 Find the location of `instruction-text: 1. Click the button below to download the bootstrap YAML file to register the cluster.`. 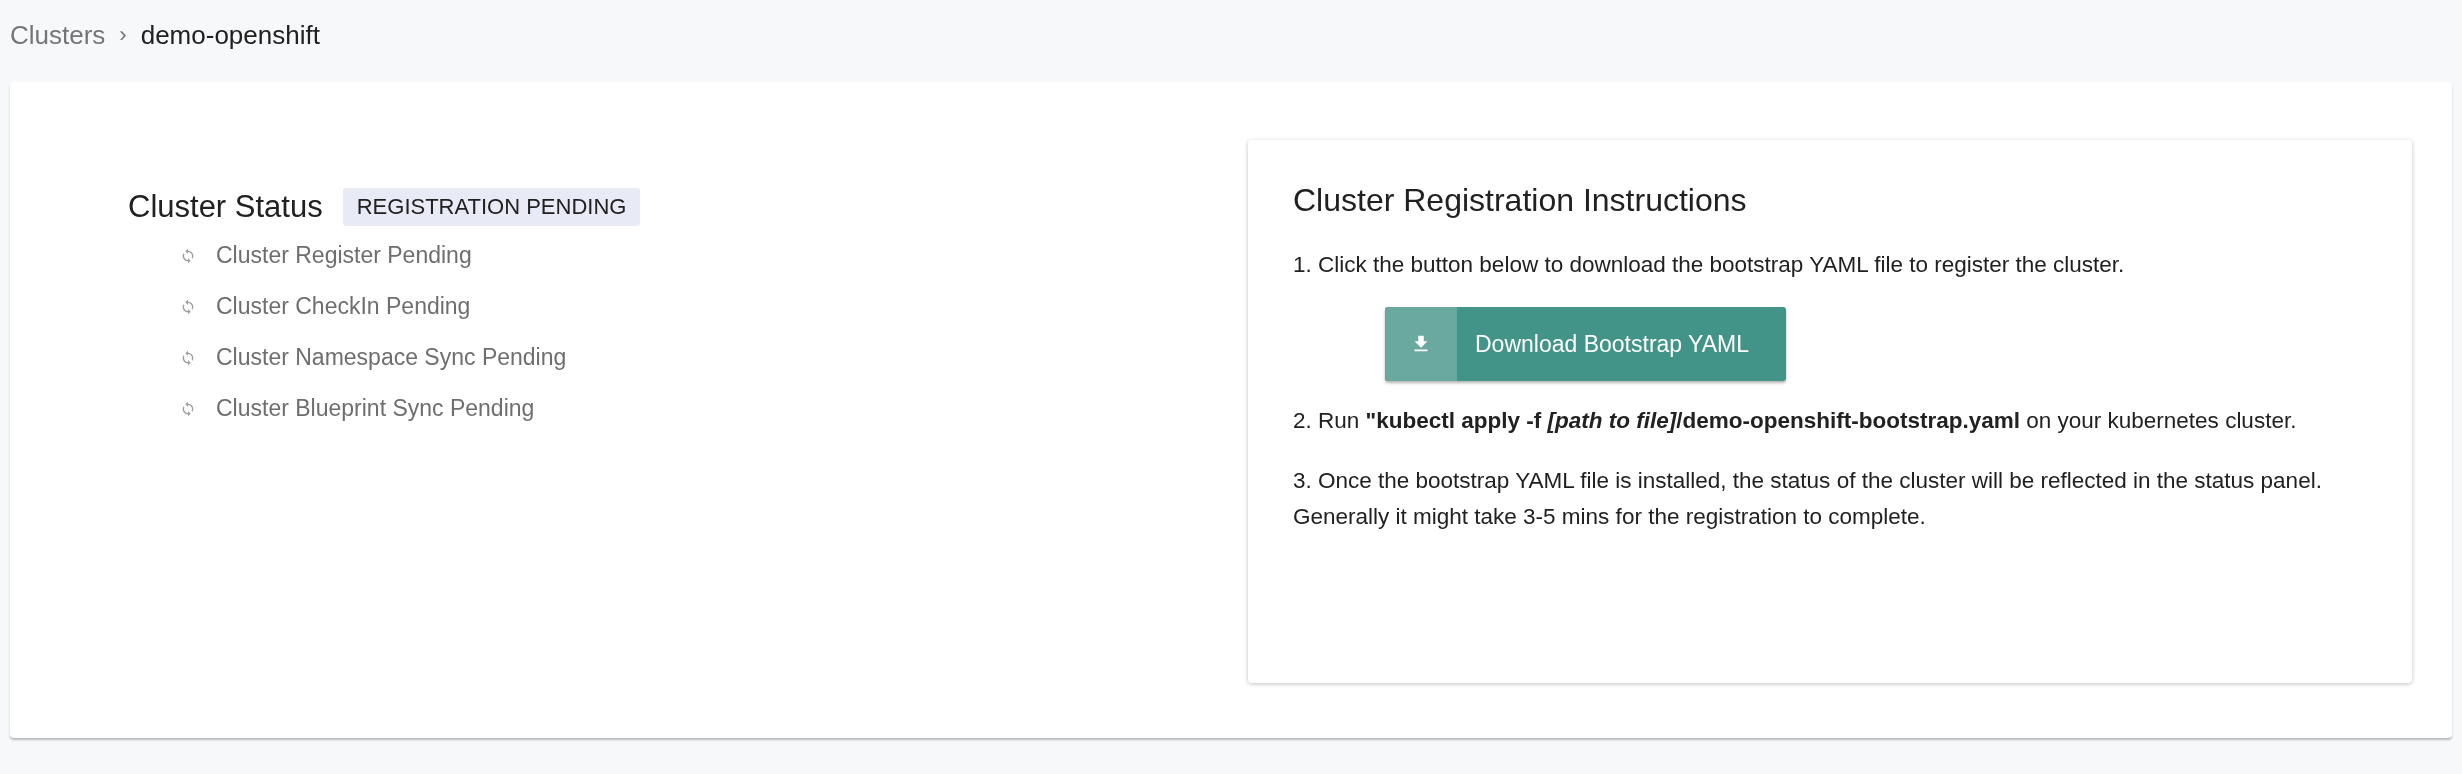

instruction-text: 1. Click the button below to download the bootstrap YAML file to register the cluster. is located at coordinates (1709, 265).